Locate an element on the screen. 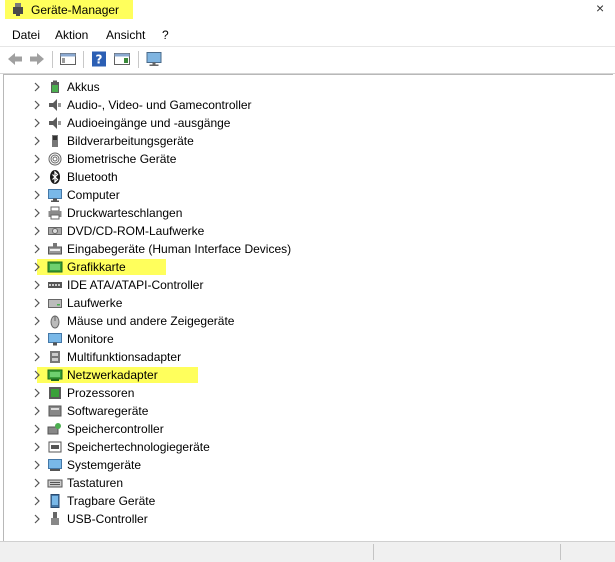 The image size is (615, 562). tree-node: Softwaregeräte is located at coordinates (284, 411).